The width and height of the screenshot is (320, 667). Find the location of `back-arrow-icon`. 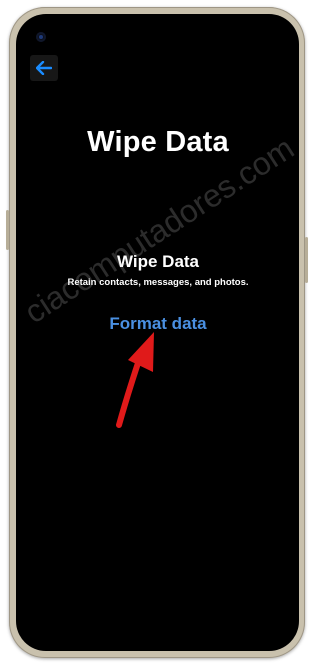

back-arrow-icon is located at coordinates (44, 68).